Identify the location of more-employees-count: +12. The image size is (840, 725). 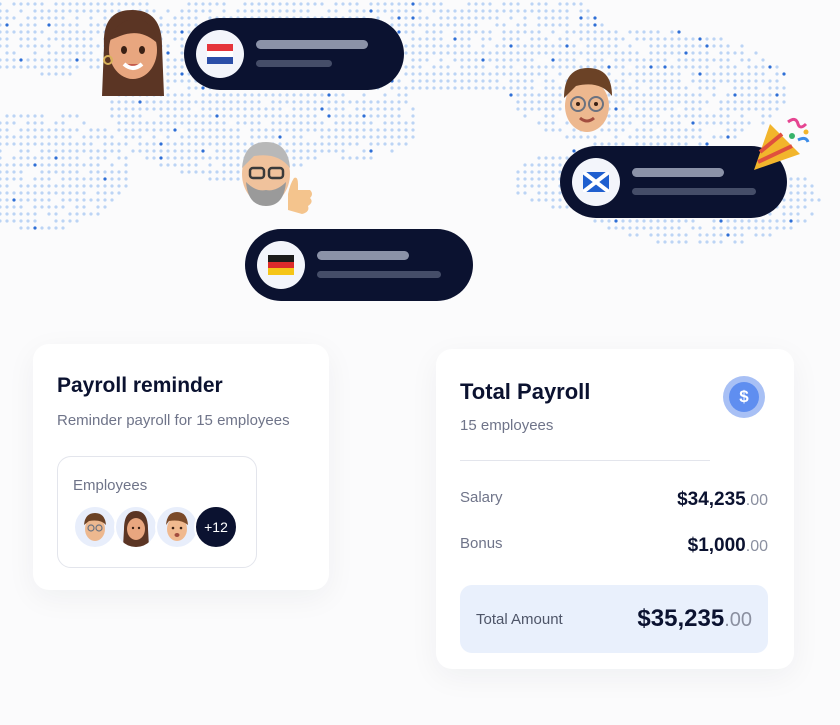
(216, 527).